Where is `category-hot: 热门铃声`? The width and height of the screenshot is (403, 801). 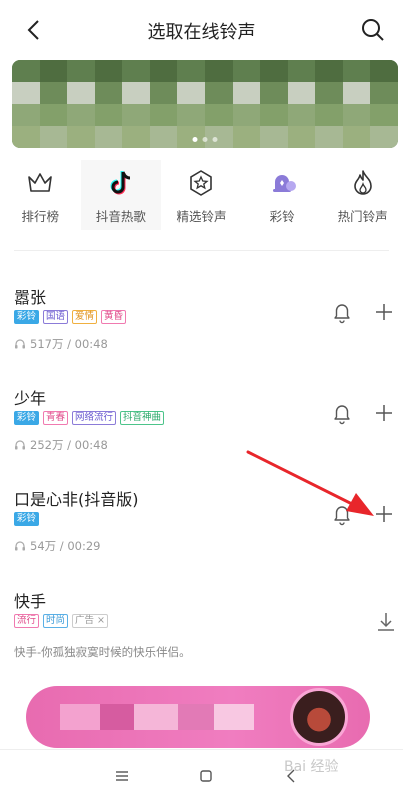 category-hot: 热门铃声 is located at coordinates (362, 195).